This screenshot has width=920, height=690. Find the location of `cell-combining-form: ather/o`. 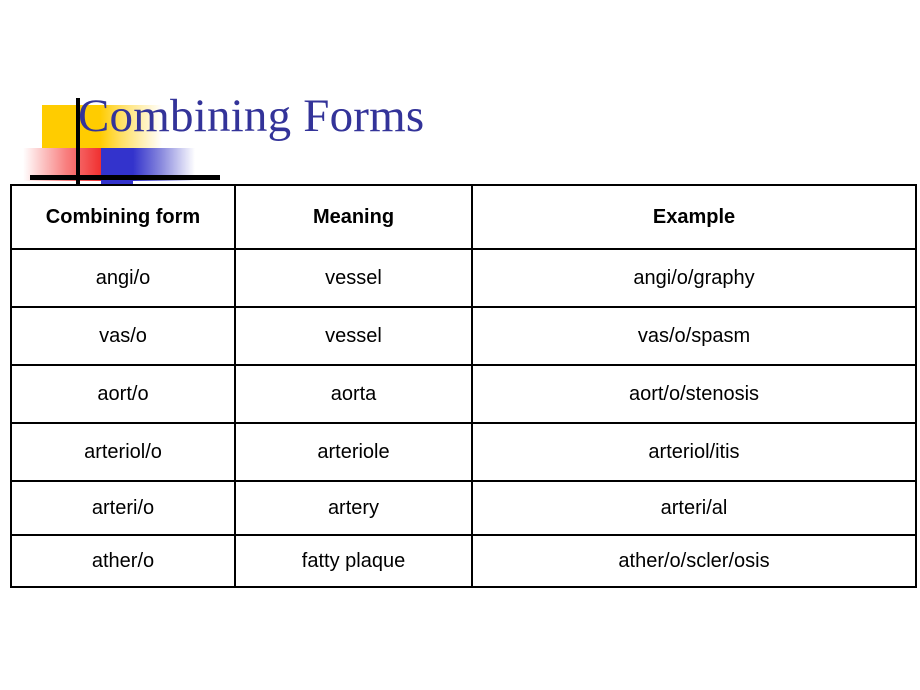

cell-combining-form: ather/o is located at coordinates (123, 561).